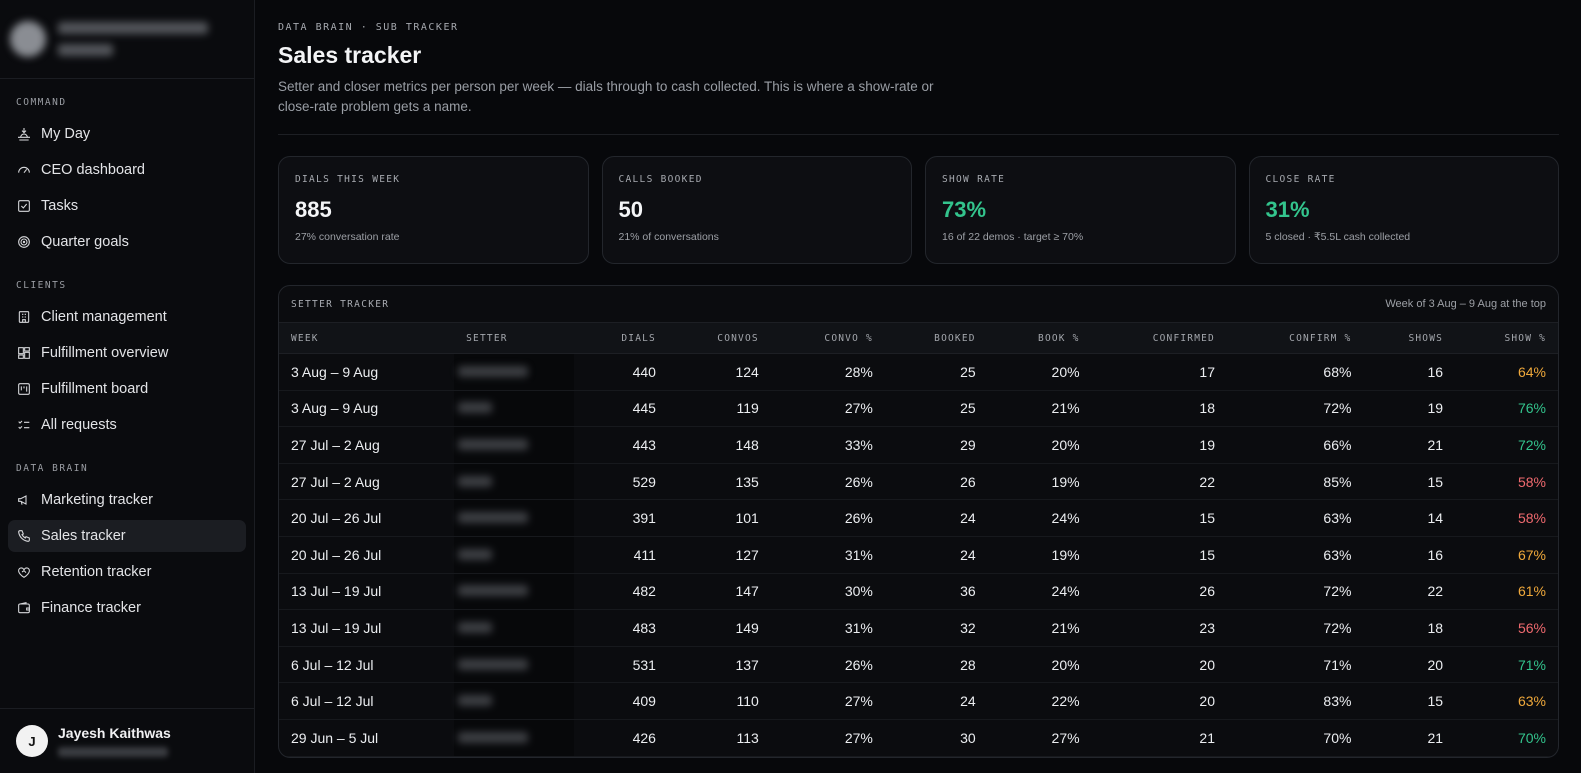 This screenshot has height=773, width=1581. What do you see at coordinates (918, 591) in the screenshot?
I see `table-row: 13 Jul – 19 Jul 482 147 30% 36 24% 26 72% 22 61%` at bounding box center [918, 591].